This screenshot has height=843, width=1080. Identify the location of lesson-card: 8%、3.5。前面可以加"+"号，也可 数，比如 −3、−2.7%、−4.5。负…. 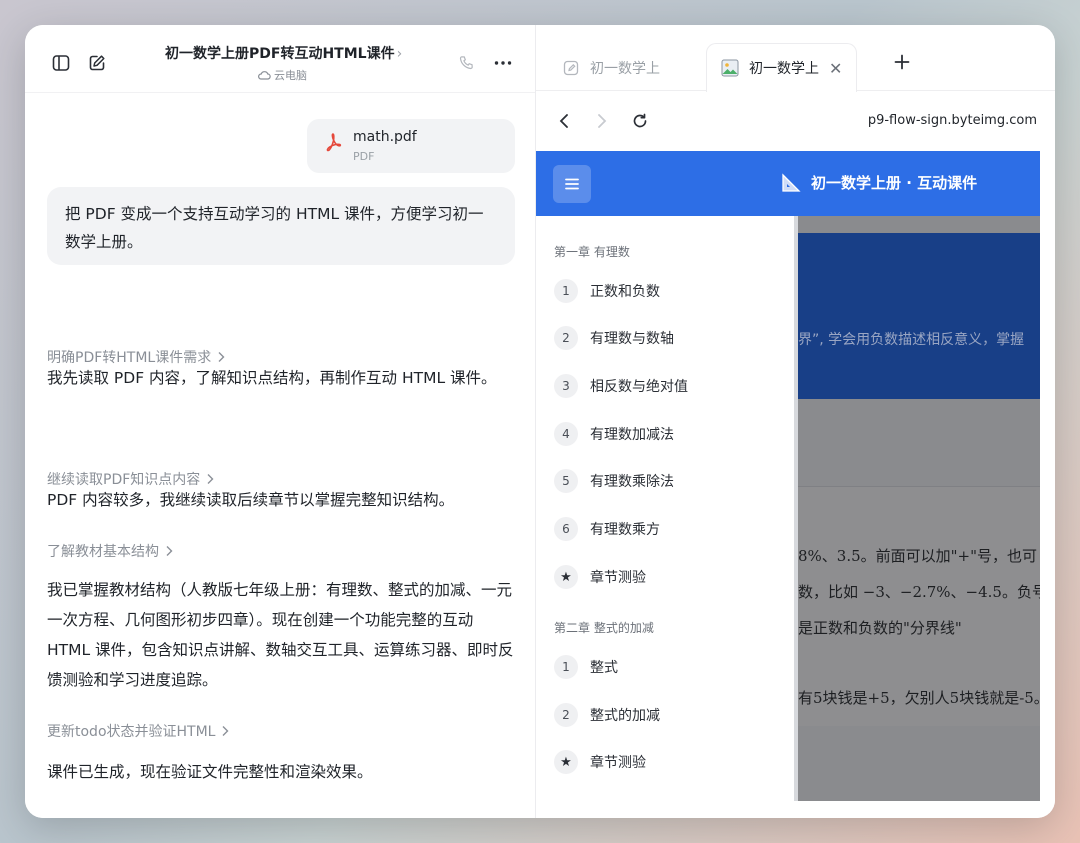
(919, 606).